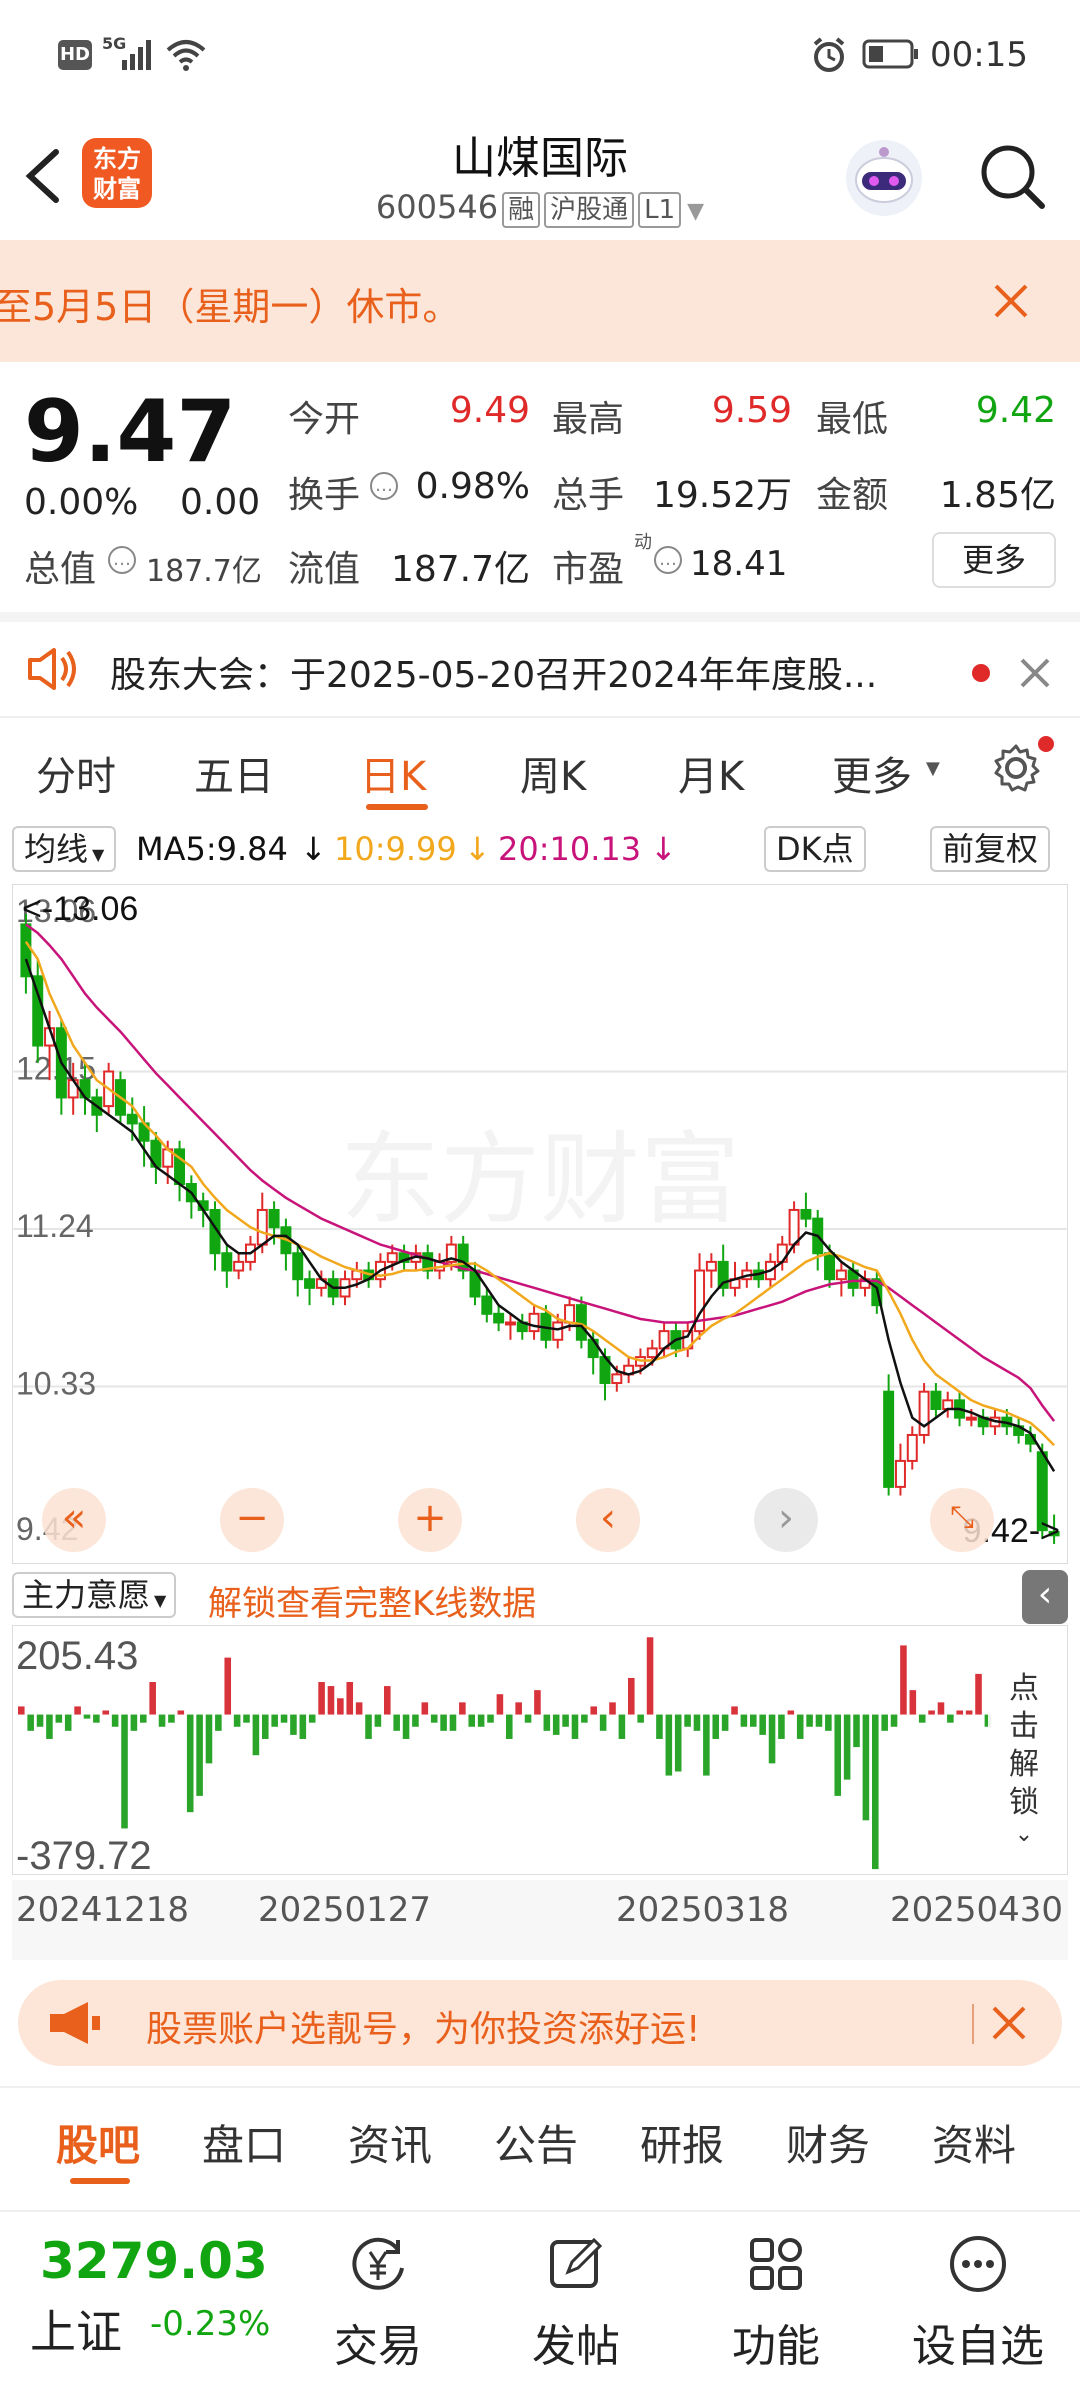  Describe the element at coordinates (1024, 1745) in the screenshot. I see `unlock-side-label: 点击解锁` at that location.